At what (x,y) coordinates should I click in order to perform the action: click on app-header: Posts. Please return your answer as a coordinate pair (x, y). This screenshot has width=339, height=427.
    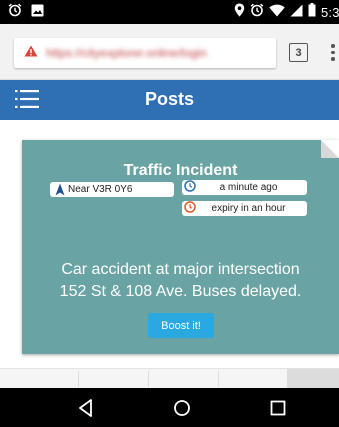
    Looking at the image, I should click on (169, 100).